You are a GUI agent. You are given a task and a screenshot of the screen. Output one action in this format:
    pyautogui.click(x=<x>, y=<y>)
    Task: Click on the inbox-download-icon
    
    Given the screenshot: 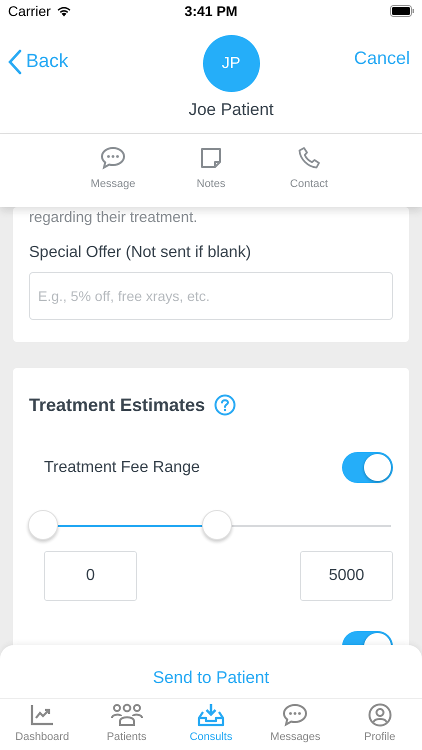 What is the action you would take?
    pyautogui.click(x=210, y=715)
    